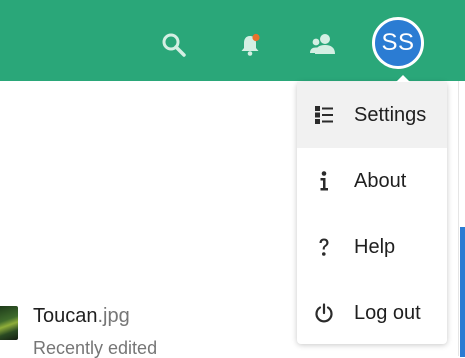 The width and height of the screenshot is (465, 358). What do you see at coordinates (461, 219) in the screenshot?
I see `right-panel-edge` at bounding box center [461, 219].